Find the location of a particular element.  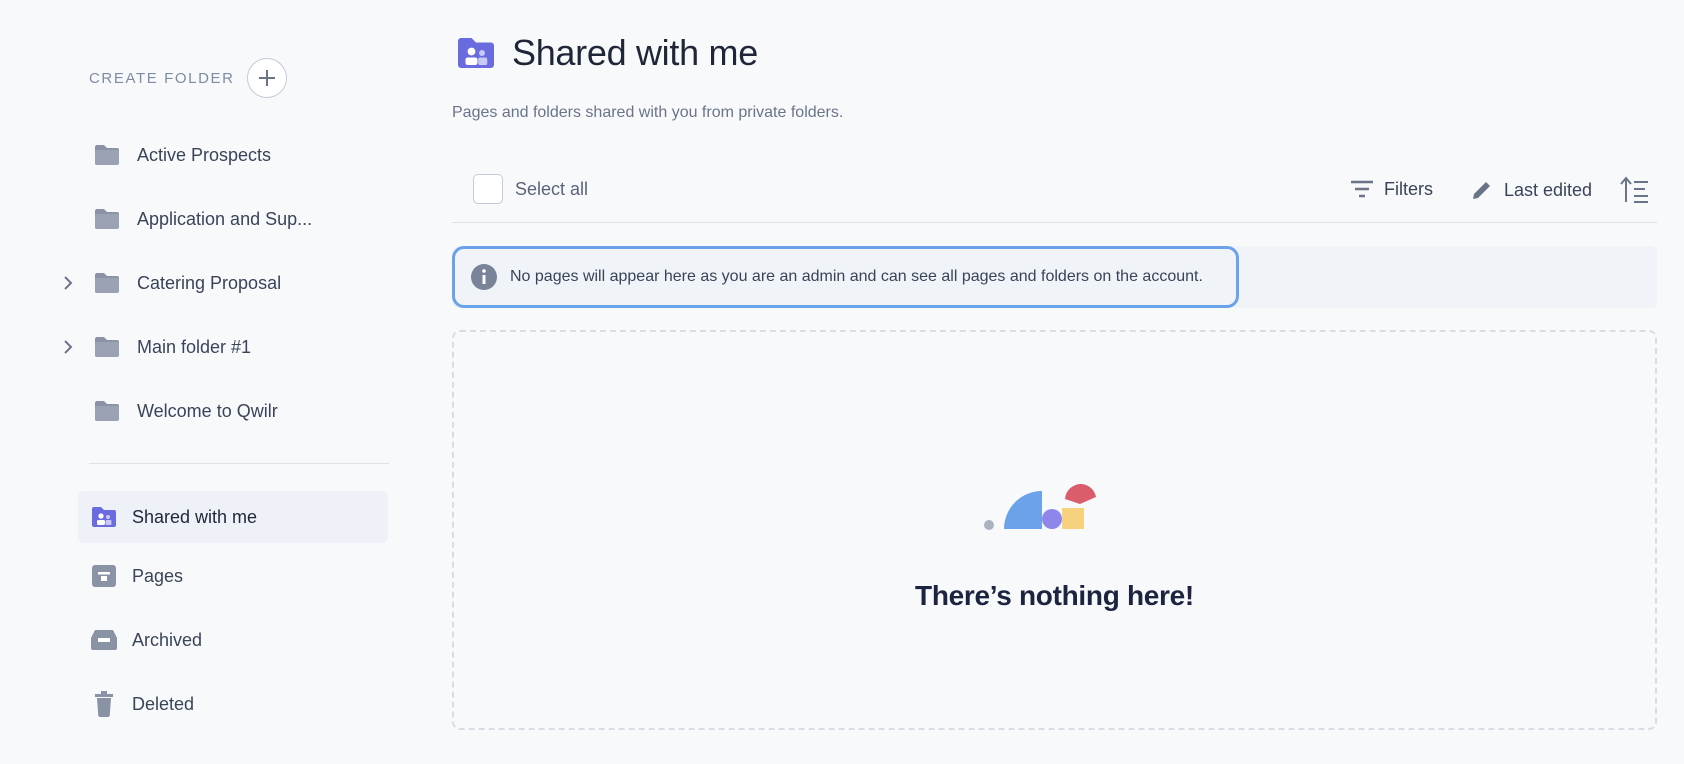

sidebar-folder-label: Welcome to Qwilr is located at coordinates (207, 410).